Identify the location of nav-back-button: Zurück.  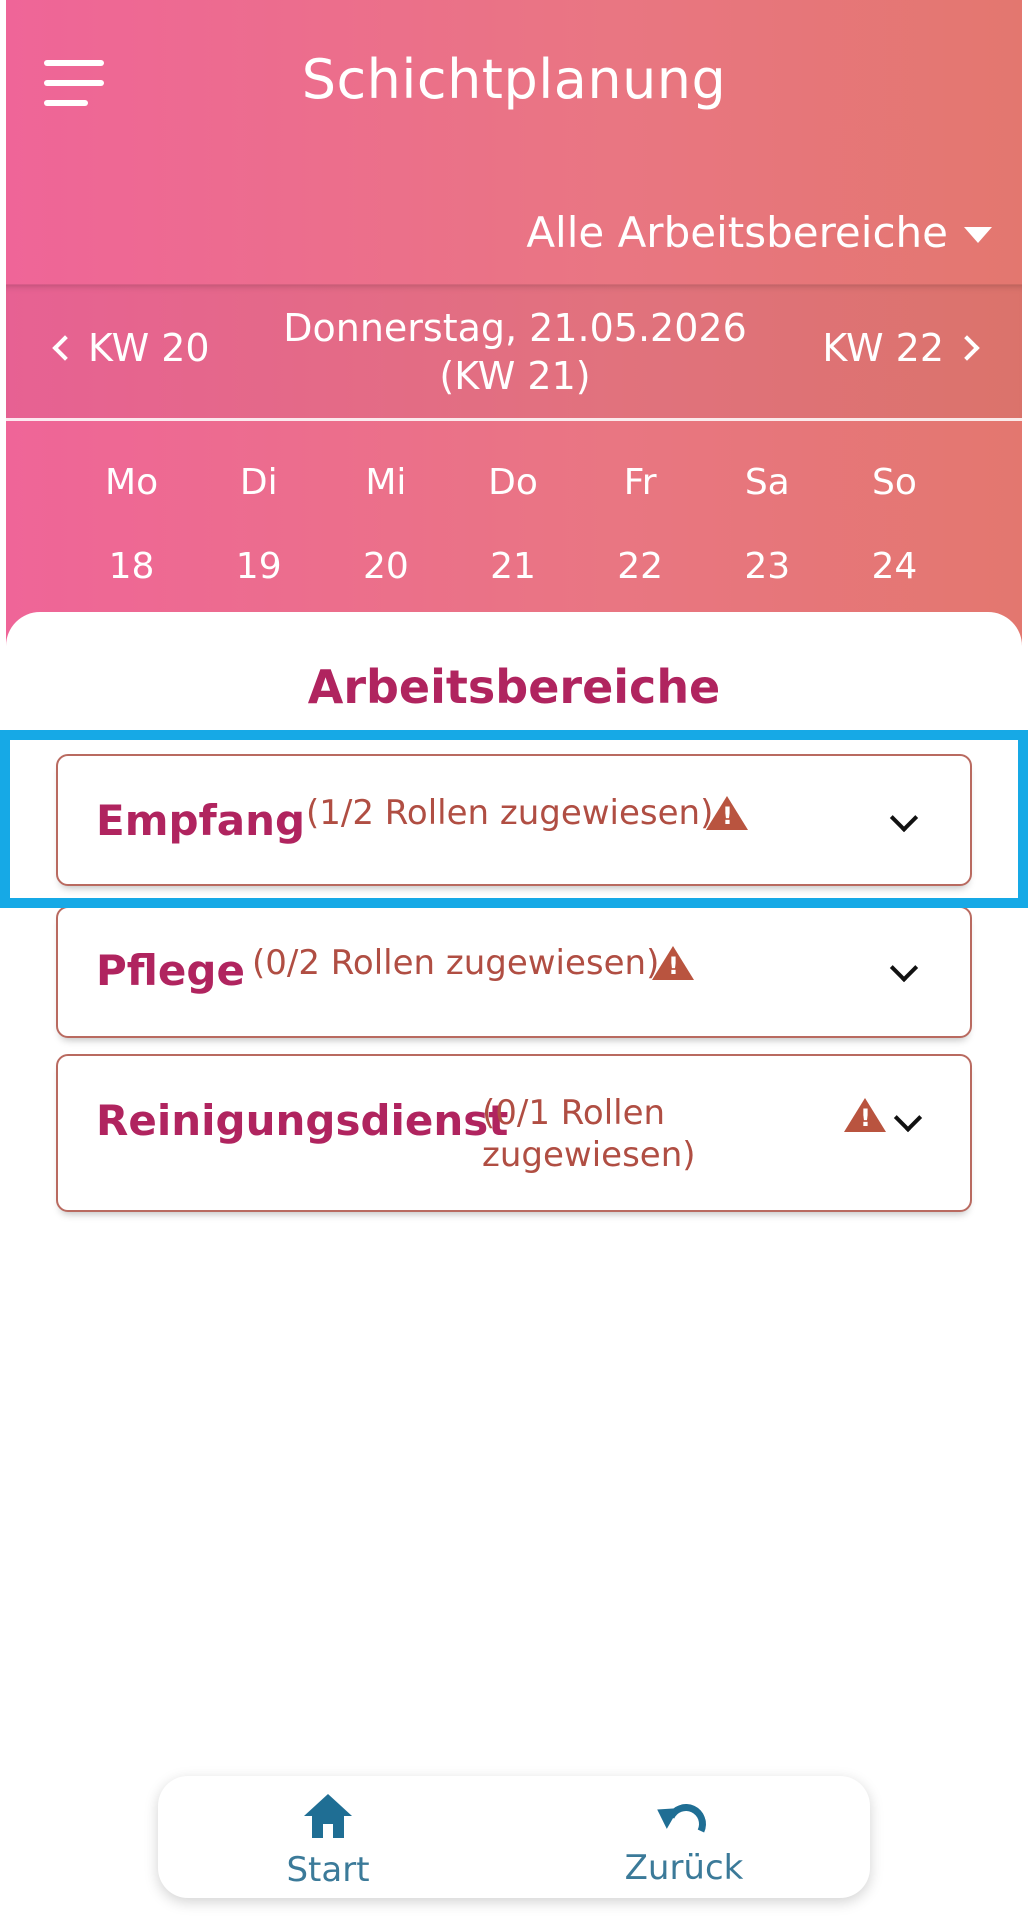
(684, 1841).